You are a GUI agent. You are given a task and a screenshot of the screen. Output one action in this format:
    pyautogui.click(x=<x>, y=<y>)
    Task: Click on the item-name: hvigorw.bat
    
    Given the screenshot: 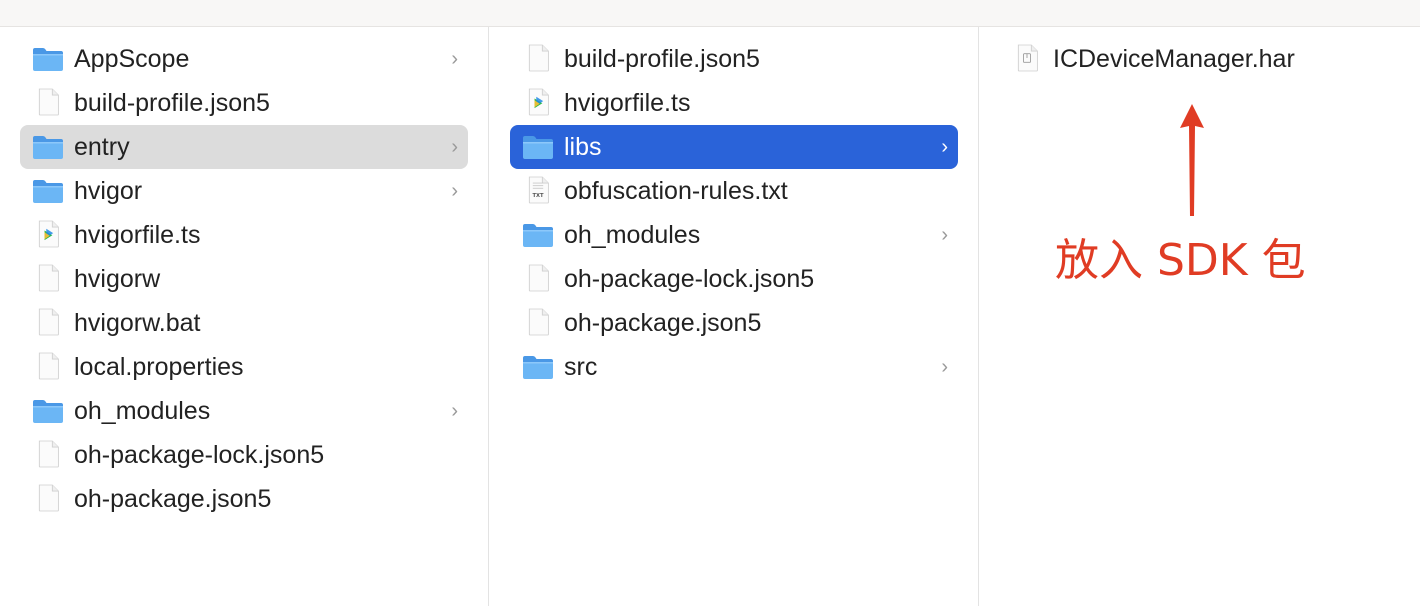 What is the action you would take?
    pyautogui.click(x=137, y=323)
    